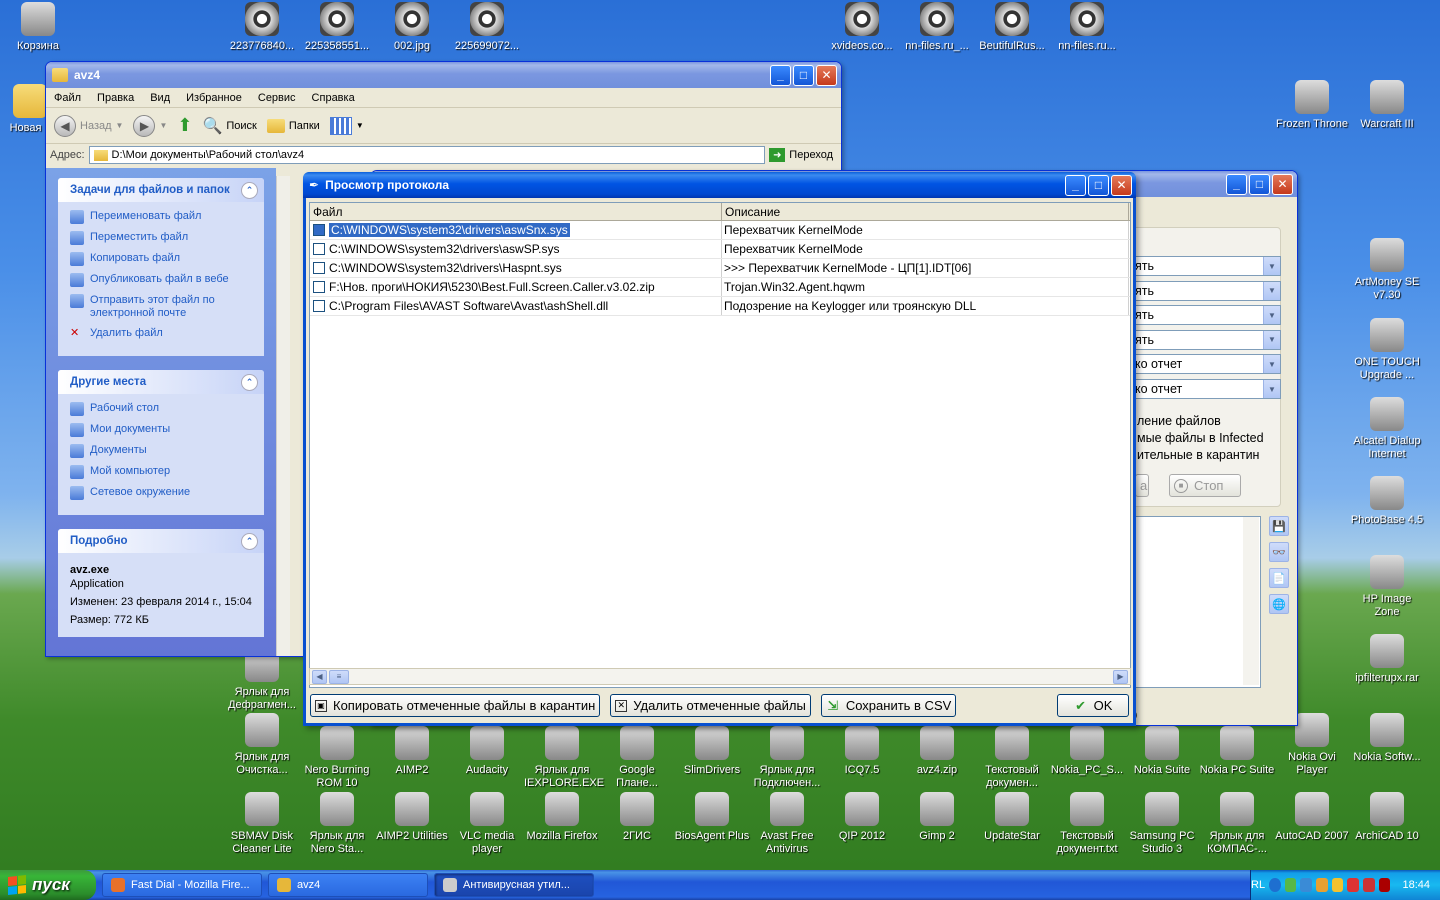 This screenshot has height=900, width=1440. Describe the element at coordinates (712, 817) in the screenshot. I see `desktop-icon: BiosAgent Plus` at that location.